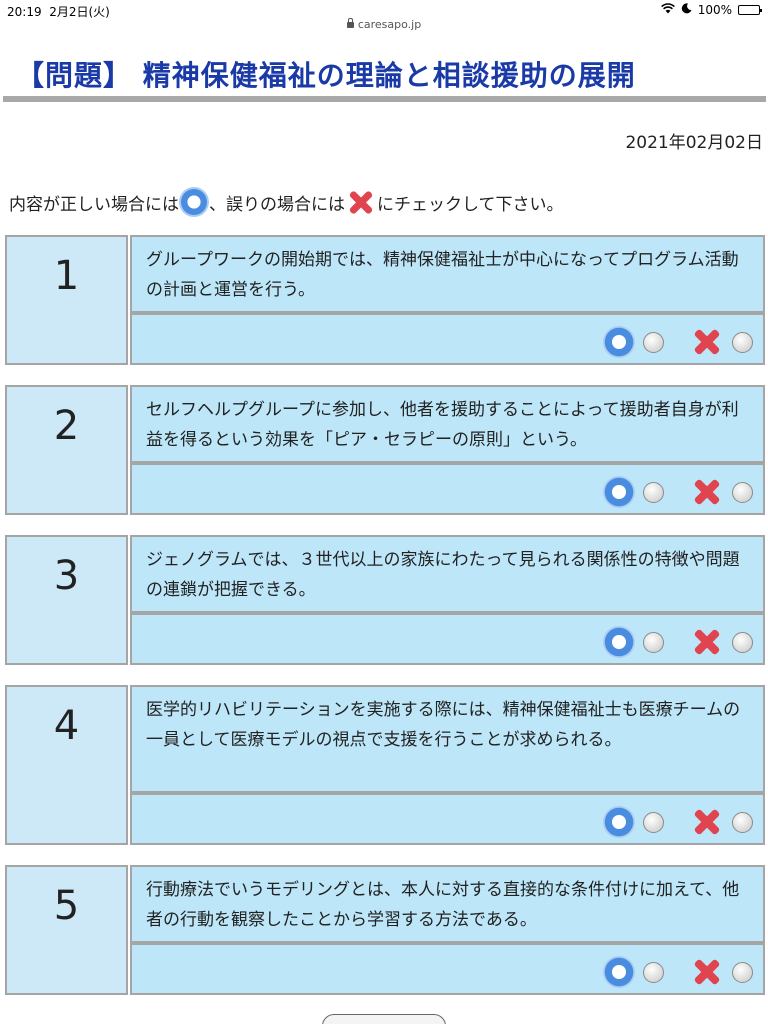 Image resolution: width=768 pixels, height=1024 pixels. Describe the element at coordinates (350, 23) in the screenshot. I see `lock-icon` at that location.